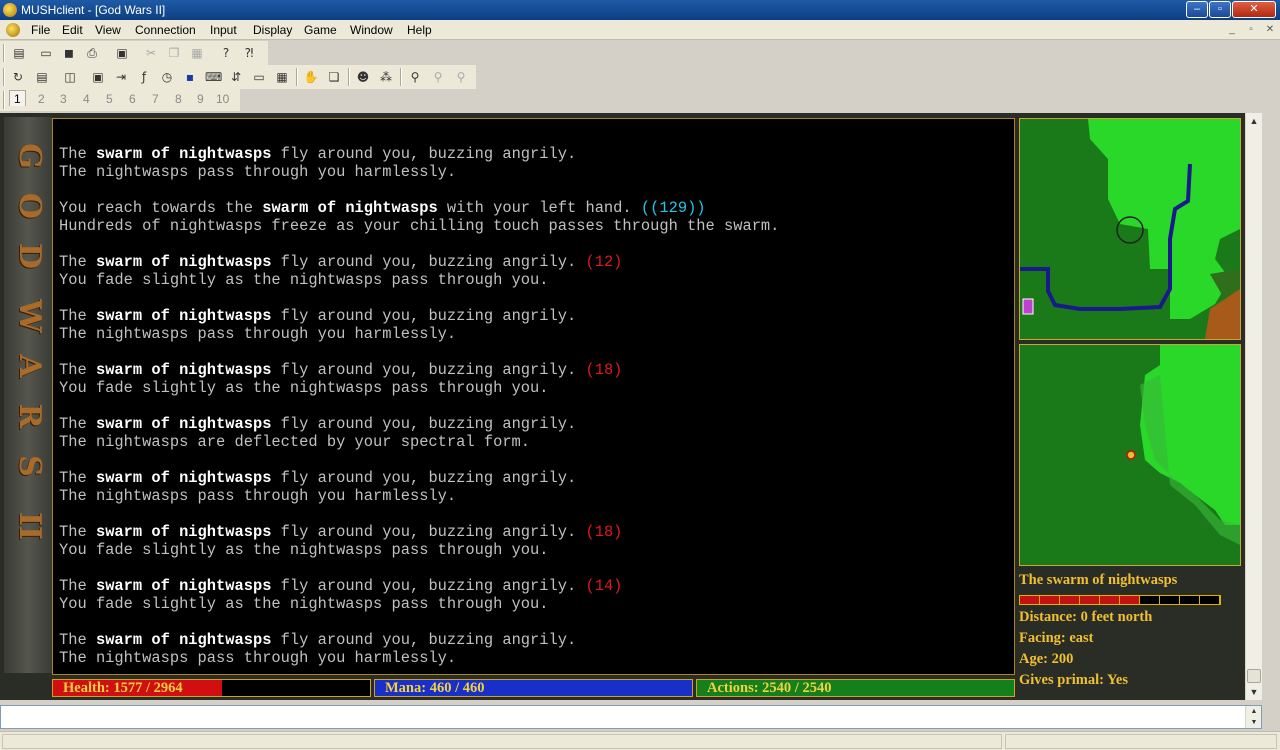 The height and width of the screenshot is (750, 1280). Describe the element at coordinates (178, 99) in the screenshot. I see `world-tab-8: 8` at that location.